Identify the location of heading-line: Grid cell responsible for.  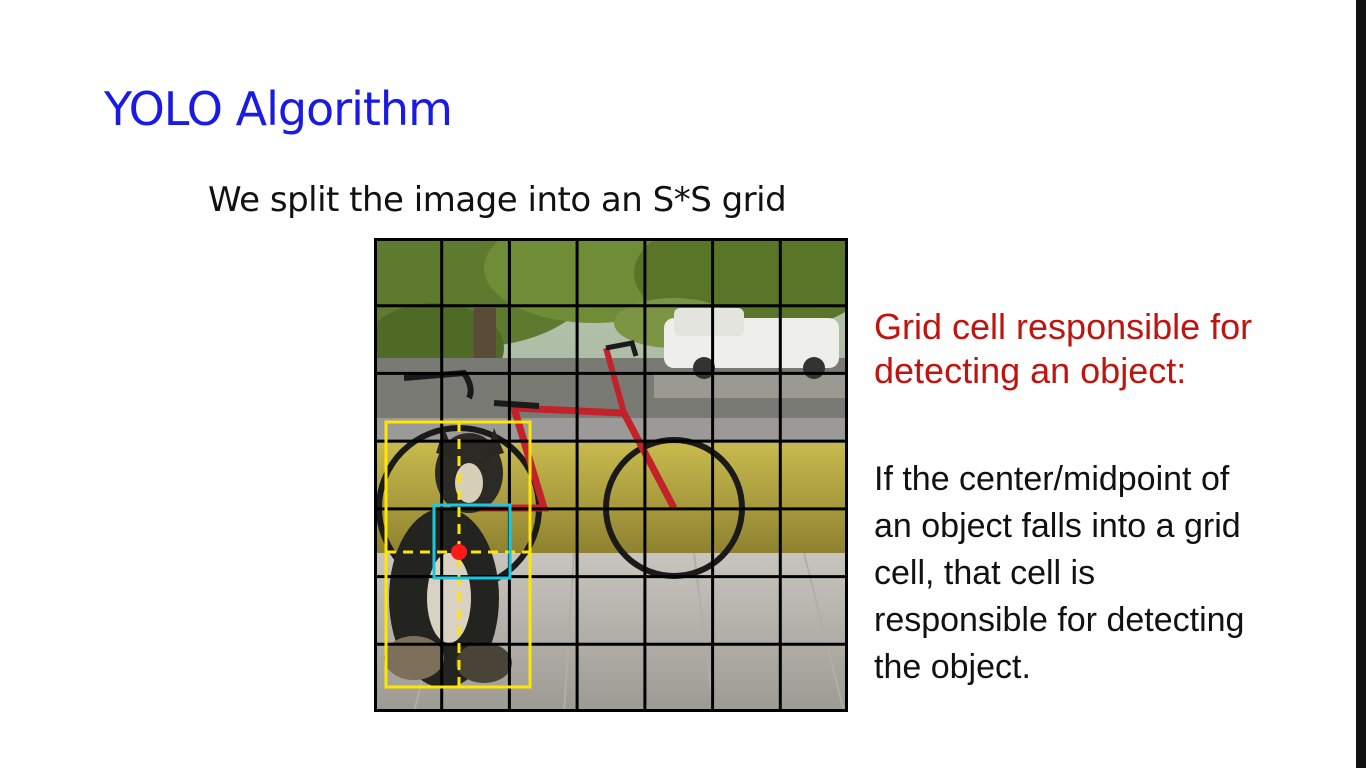
(1063, 326).